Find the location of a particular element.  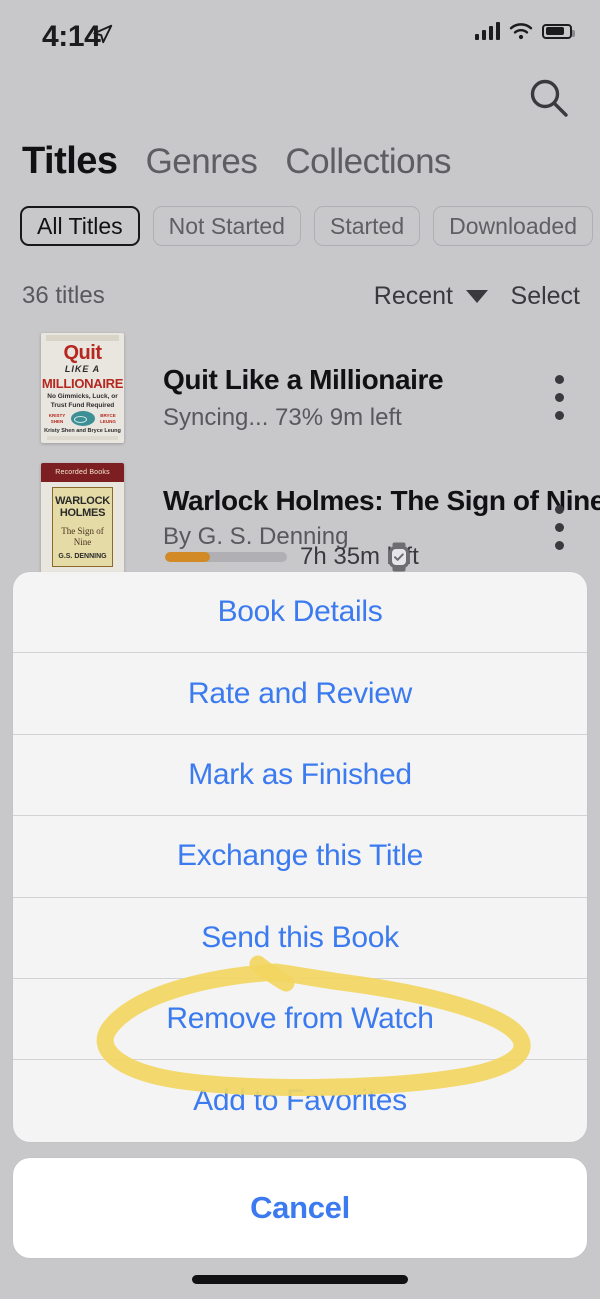

filter-chip-all-titles: All Titles is located at coordinates (80, 226).